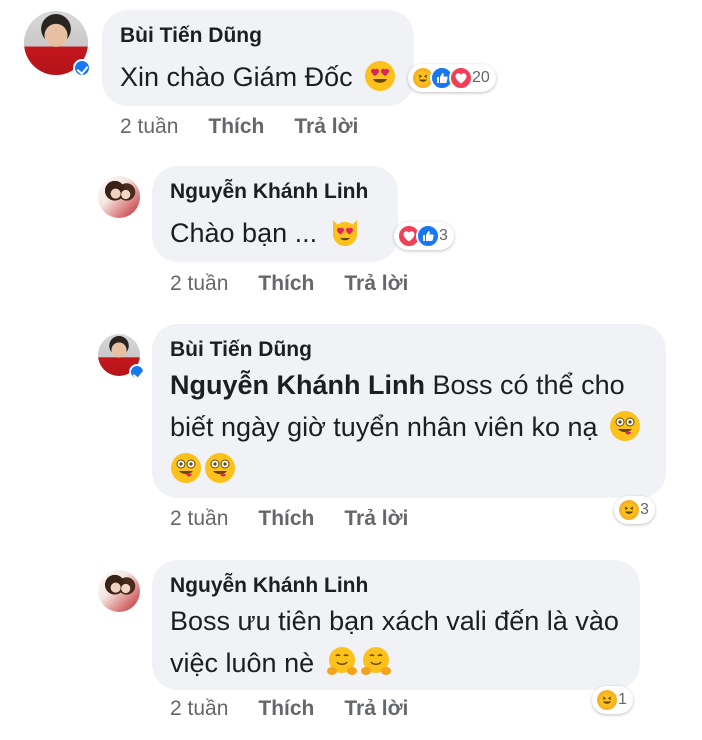 Image resolution: width=702 pixels, height=740 pixels. I want to click on comment-text-body: Xin chào Giám Đốc, so click(236, 77).